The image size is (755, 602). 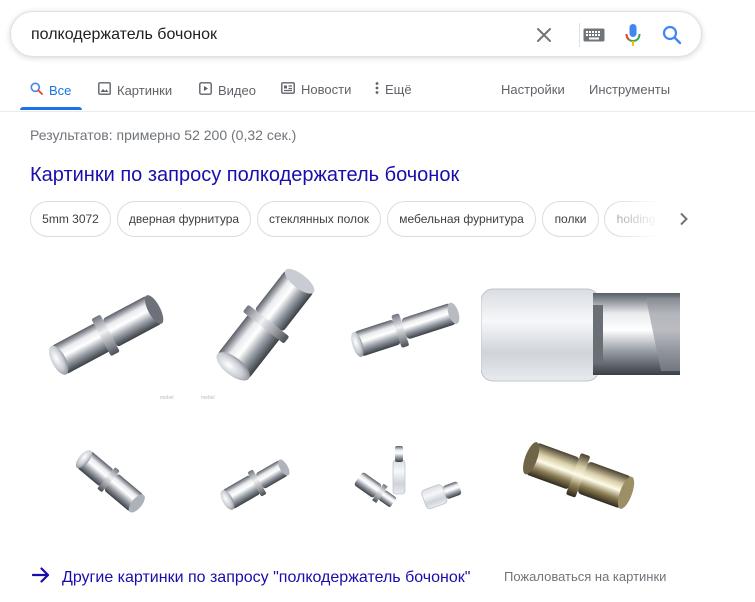 I want to click on tab-all: Все, so click(x=50, y=90).